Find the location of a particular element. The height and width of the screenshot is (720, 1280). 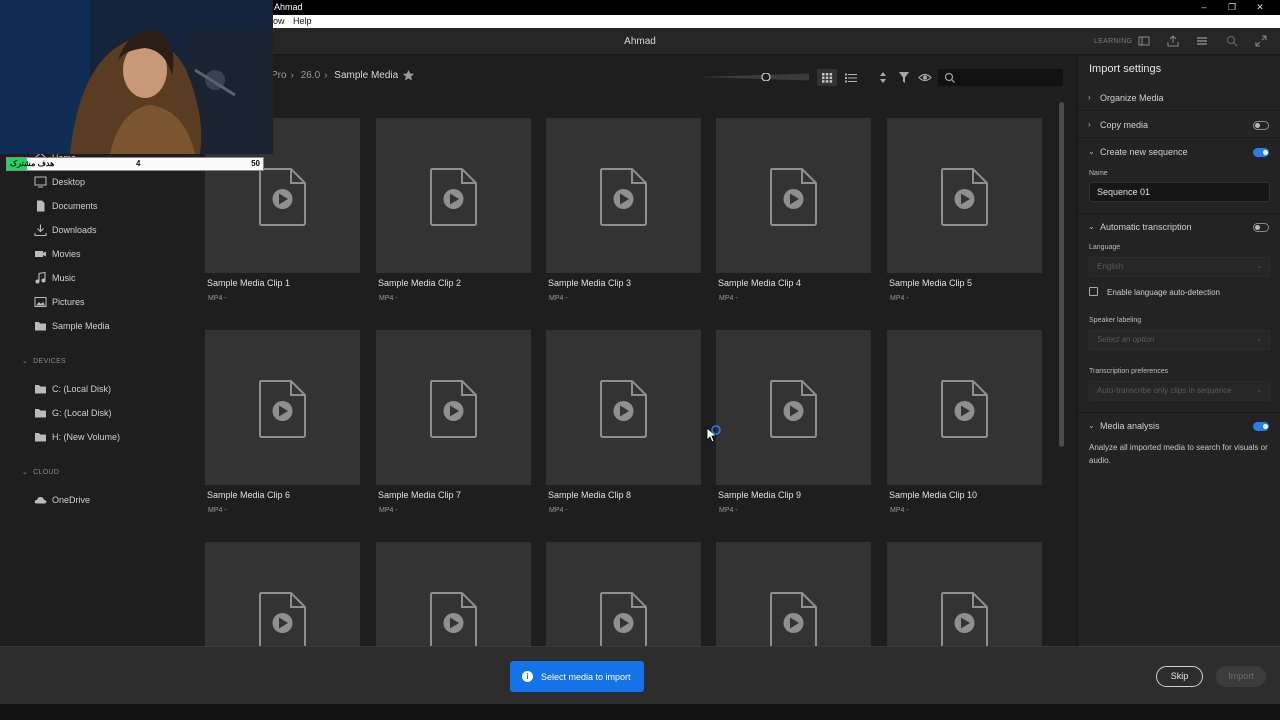

language-select: English ⌄ is located at coordinates (1179, 267).